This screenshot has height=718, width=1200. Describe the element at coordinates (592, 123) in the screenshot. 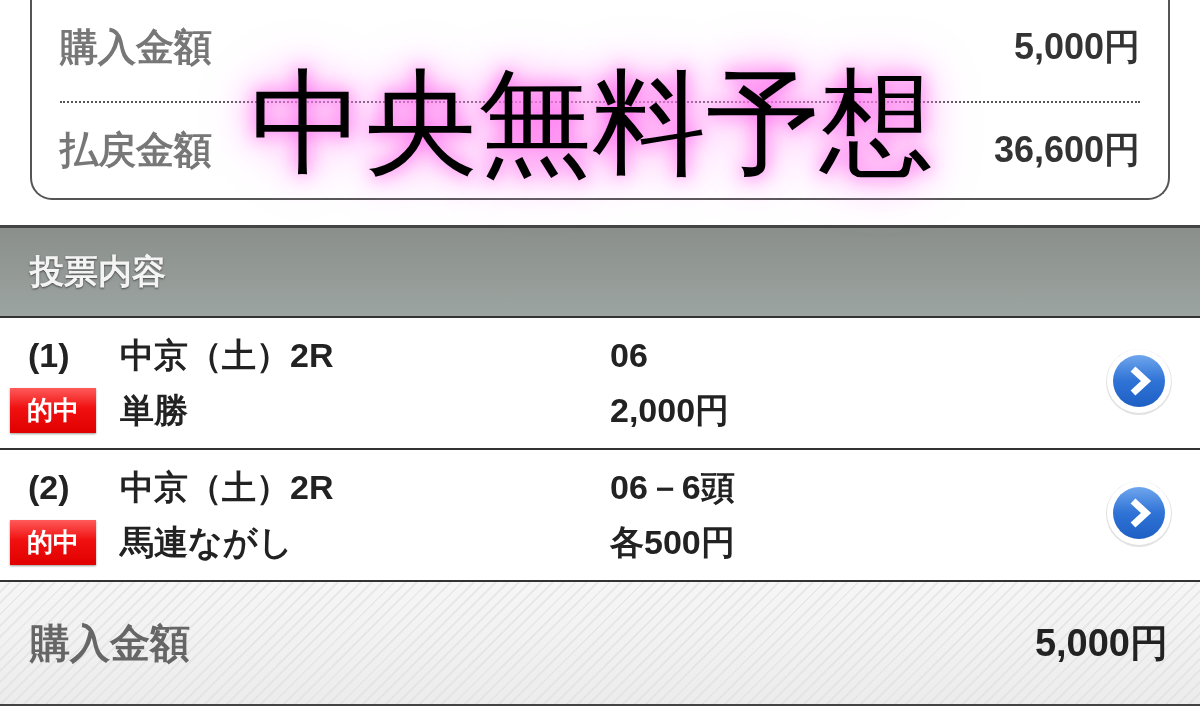

I see `promo-caption: 中央無料予想` at that location.